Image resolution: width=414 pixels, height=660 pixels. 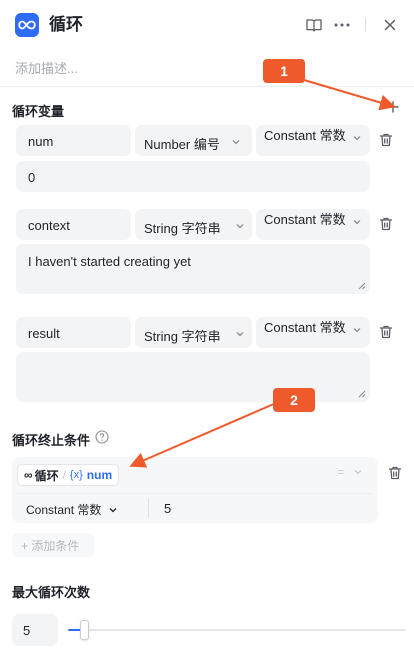 I want to click on header-separator, so click(x=365, y=25).